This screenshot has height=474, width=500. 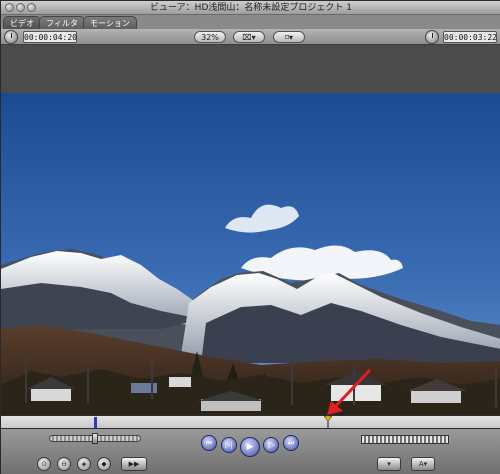 I want to click on in-point-marker, so click(x=95, y=422).